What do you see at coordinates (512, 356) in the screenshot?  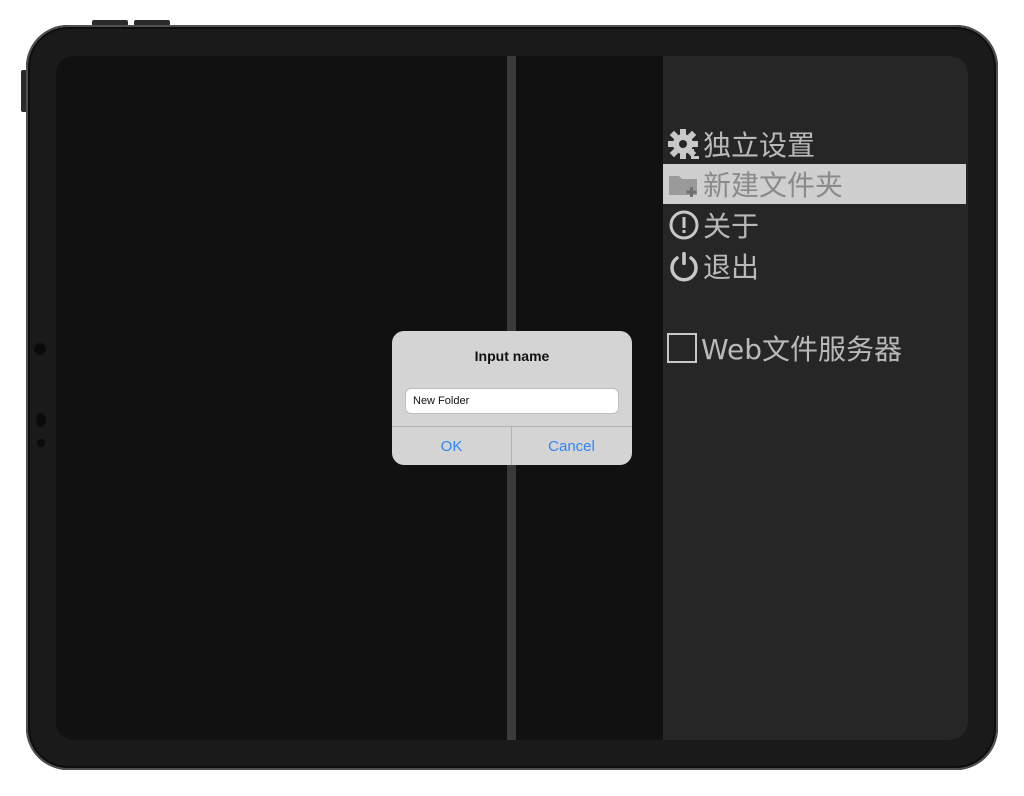 I see `dialog-title: Input name` at bounding box center [512, 356].